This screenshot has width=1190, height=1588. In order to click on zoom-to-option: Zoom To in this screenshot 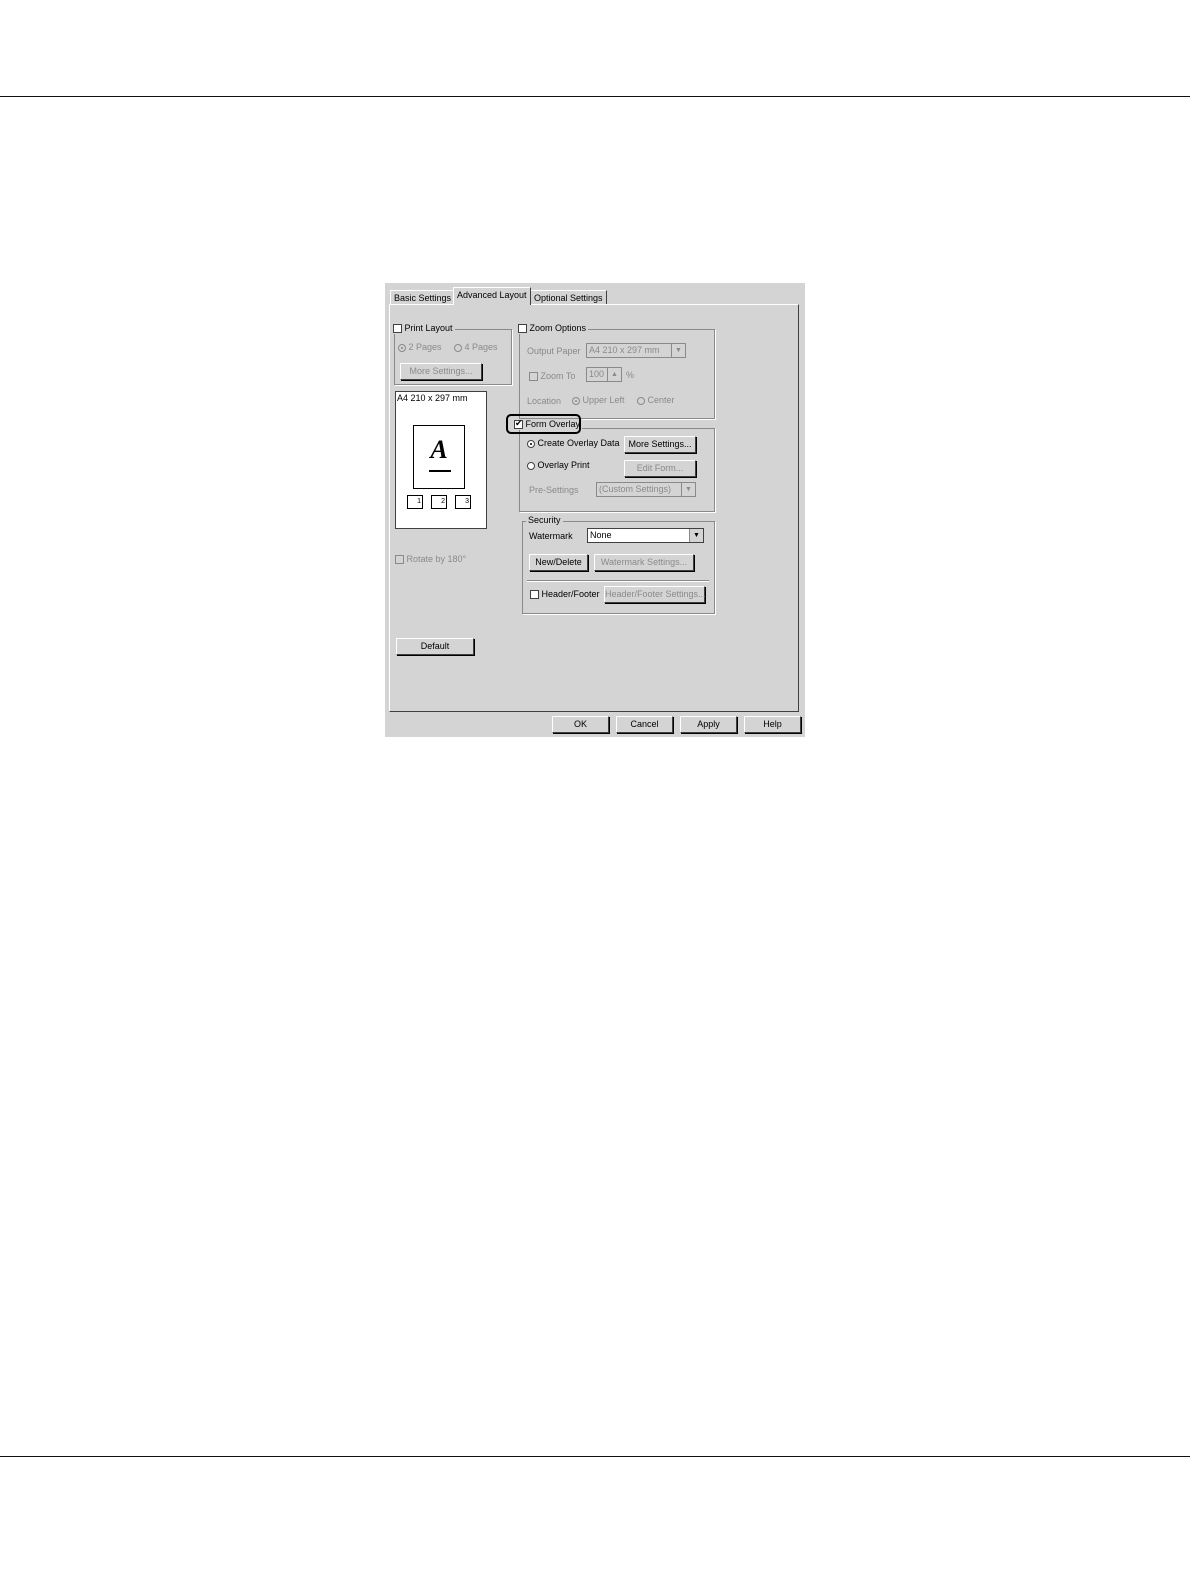, I will do `click(552, 376)`.